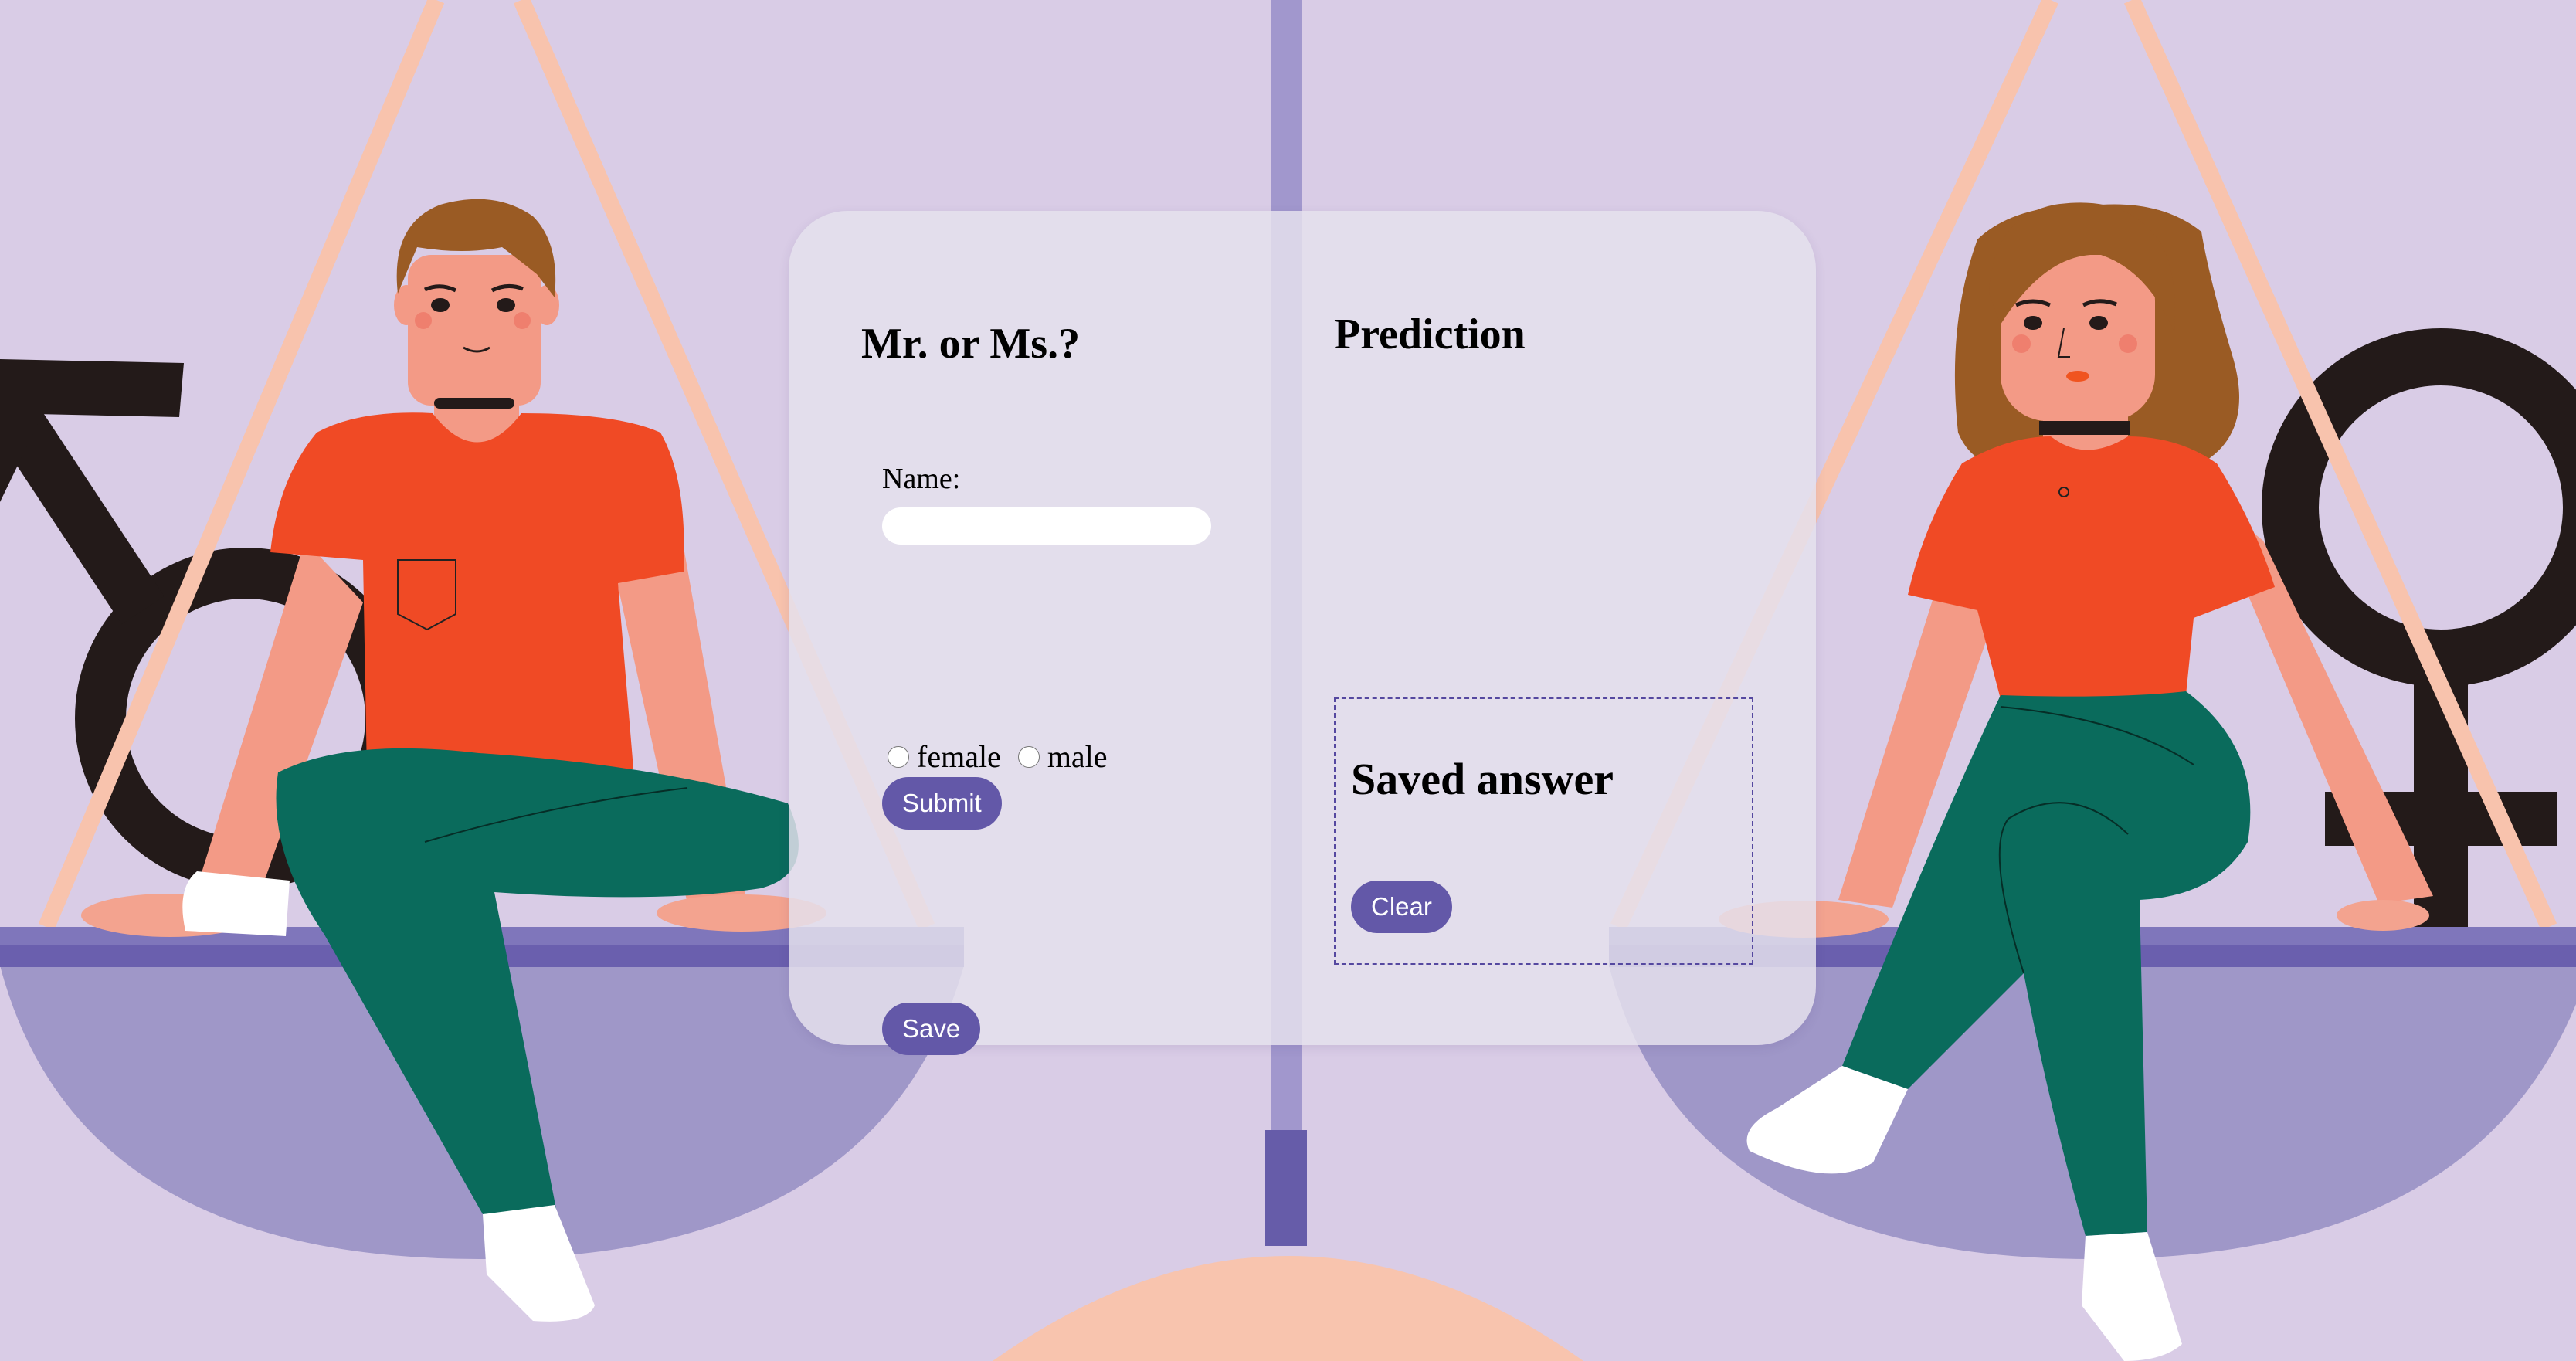 This screenshot has height=1361, width=2576. I want to click on scale-pole-base, so click(1286, 1188).